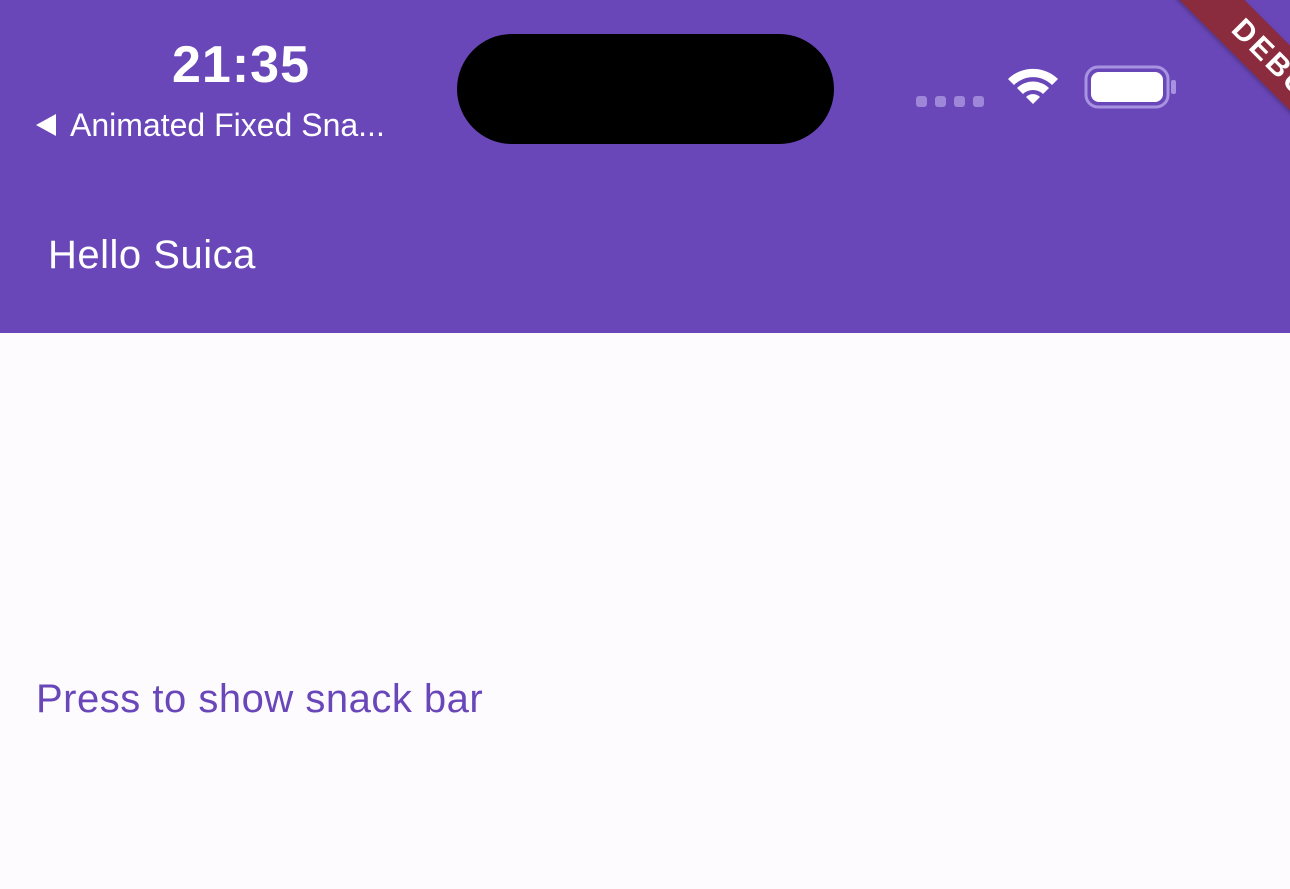 This screenshot has width=1290, height=889. Describe the element at coordinates (152, 255) in the screenshot. I see `page-title: Hello Suica` at that location.